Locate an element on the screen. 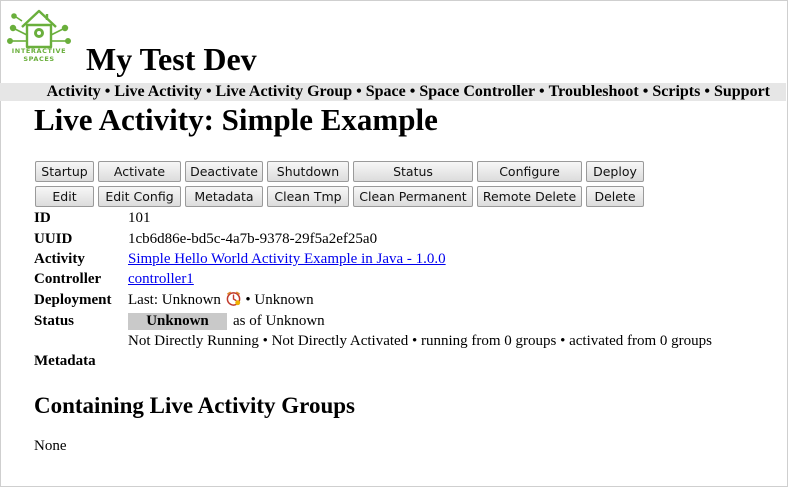  logo-text-line2: SPACES is located at coordinates (39, 59).